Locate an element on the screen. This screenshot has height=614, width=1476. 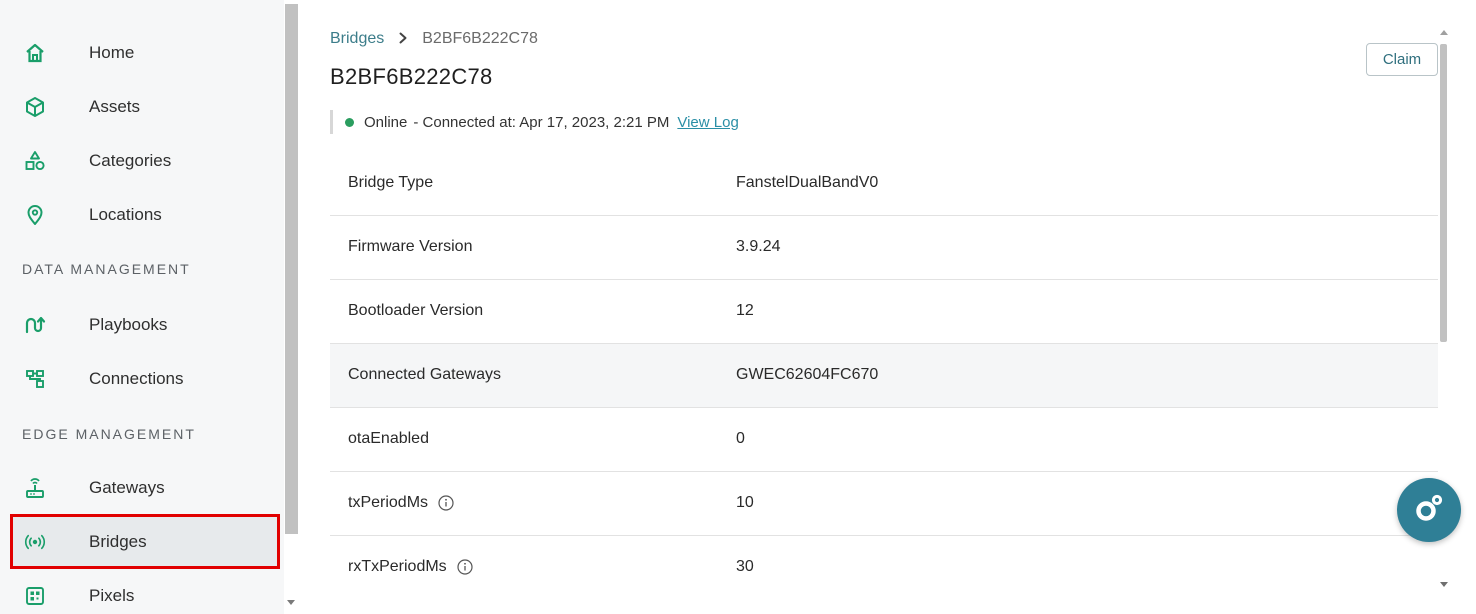
detail-key: rxTxPeriodMs is located at coordinates (410, 567).